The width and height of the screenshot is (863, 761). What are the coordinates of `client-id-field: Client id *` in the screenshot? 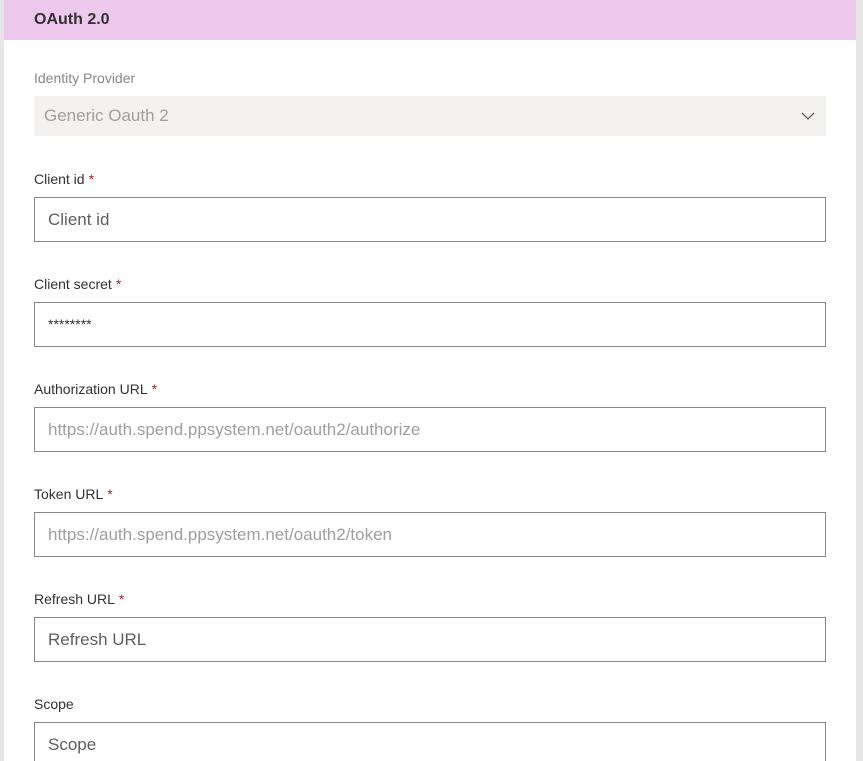 It's located at (430, 205).